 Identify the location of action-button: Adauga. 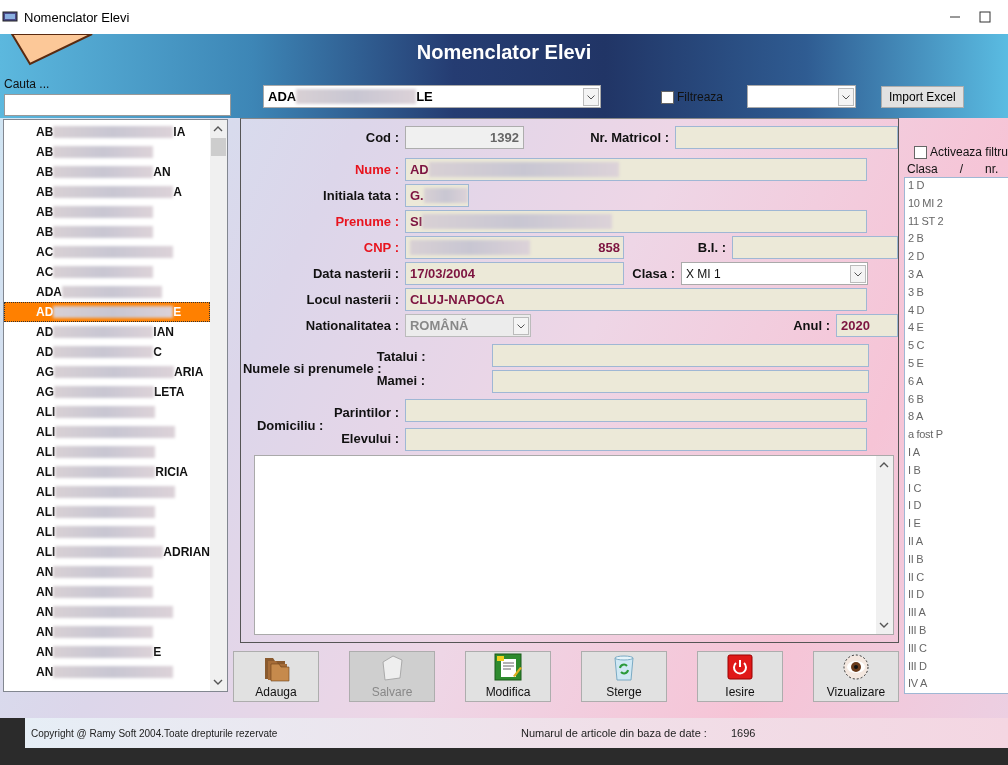
(275, 676).